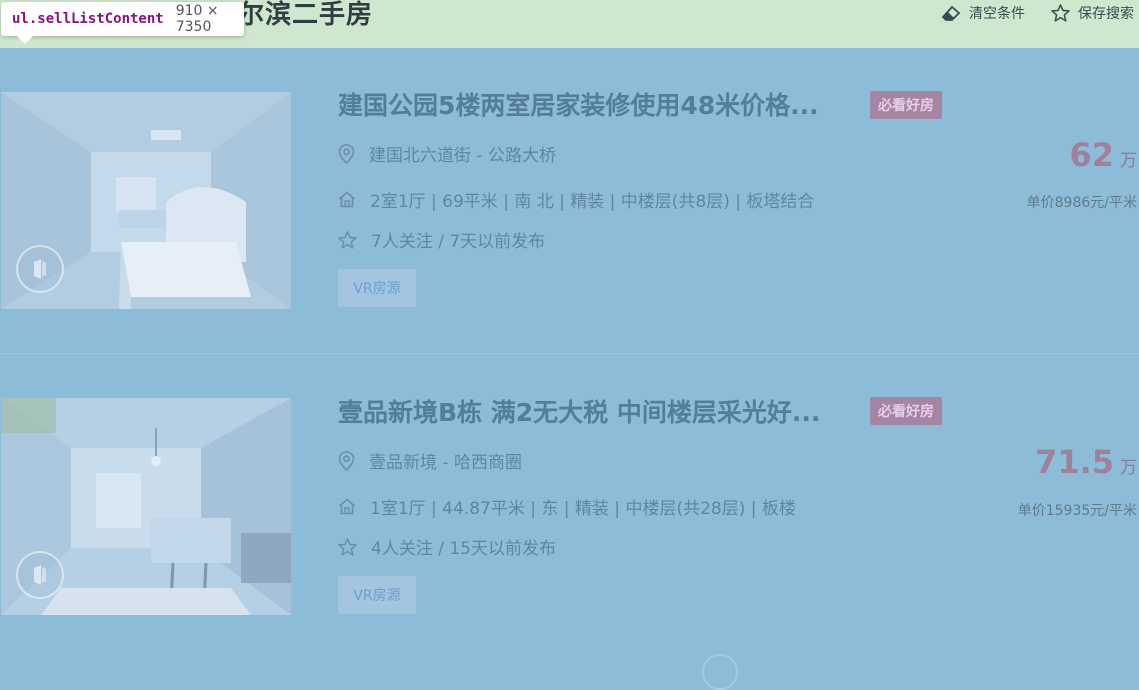  I want to click on listing-follow-info: 7人关注 / 7天以前发布, so click(441, 239).